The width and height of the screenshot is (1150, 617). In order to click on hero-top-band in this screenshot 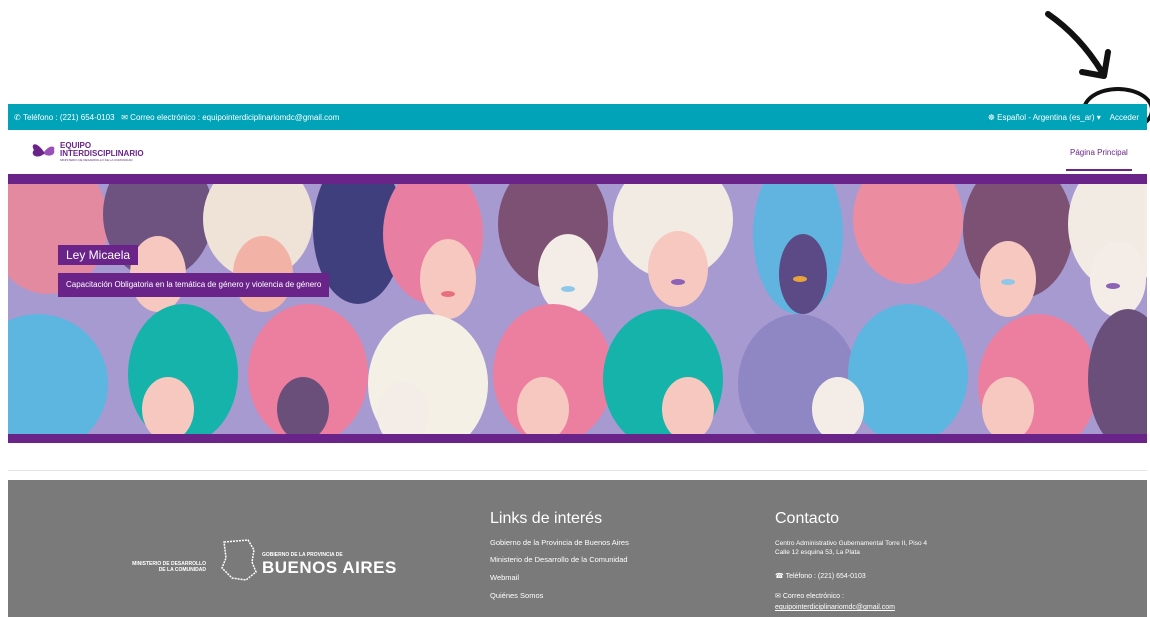, I will do `click(577, 179)`.